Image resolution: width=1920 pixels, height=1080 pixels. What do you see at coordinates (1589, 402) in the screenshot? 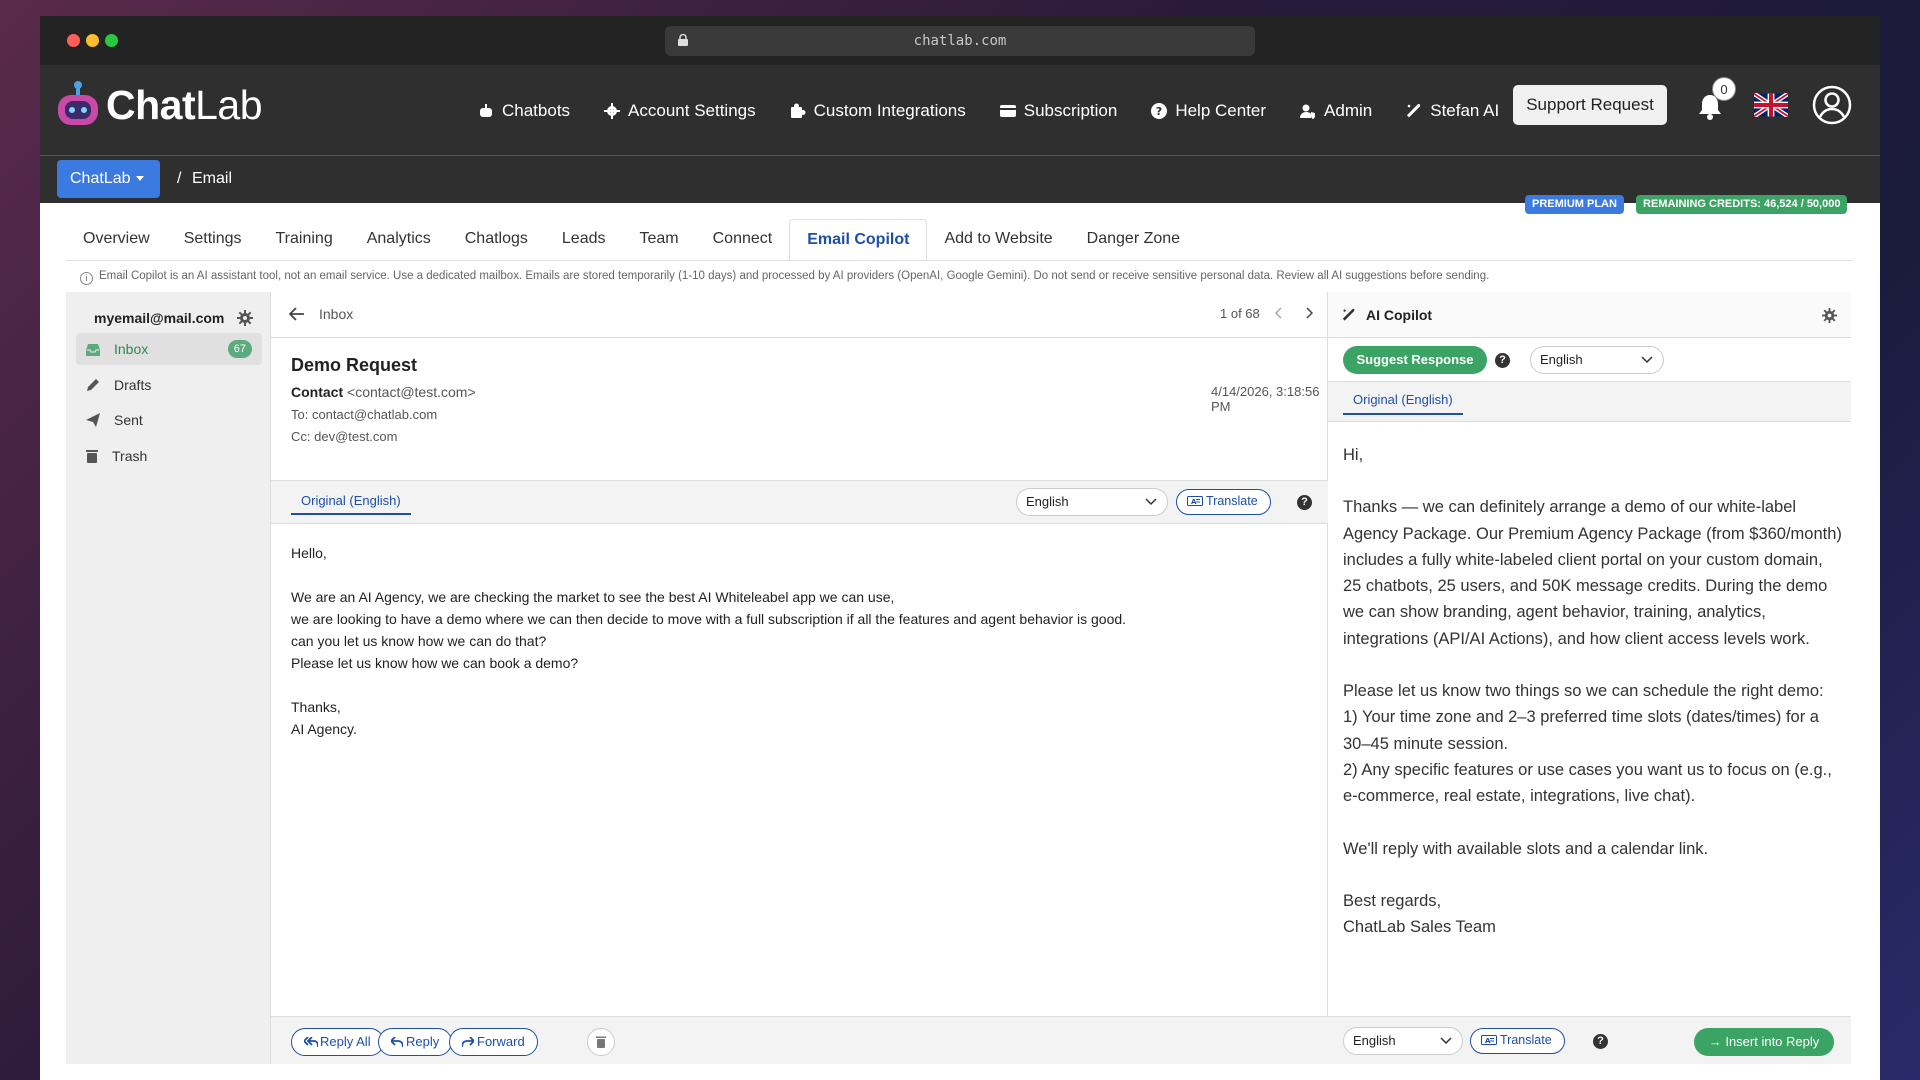
I see `copilot-tab-bar: Original (English)` at bounding box center [1589, 402].